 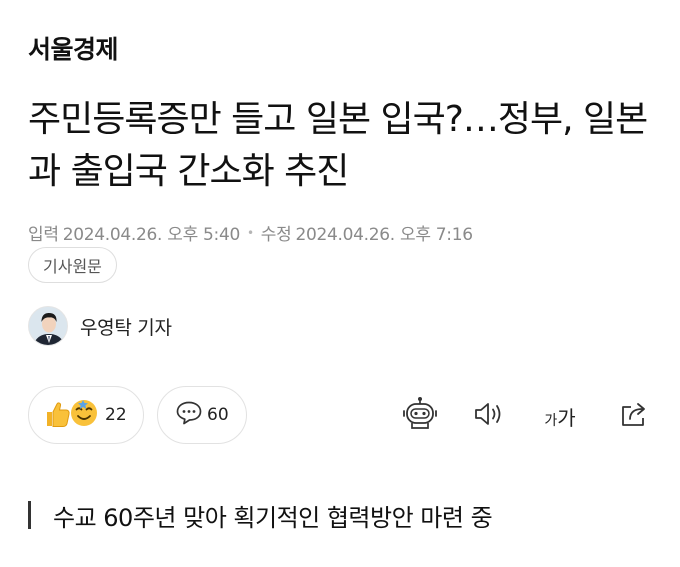 What do you see at coordinates (29, 515) in the screenshot?
I see `subheading-bar` at bounding box center [29, 515].